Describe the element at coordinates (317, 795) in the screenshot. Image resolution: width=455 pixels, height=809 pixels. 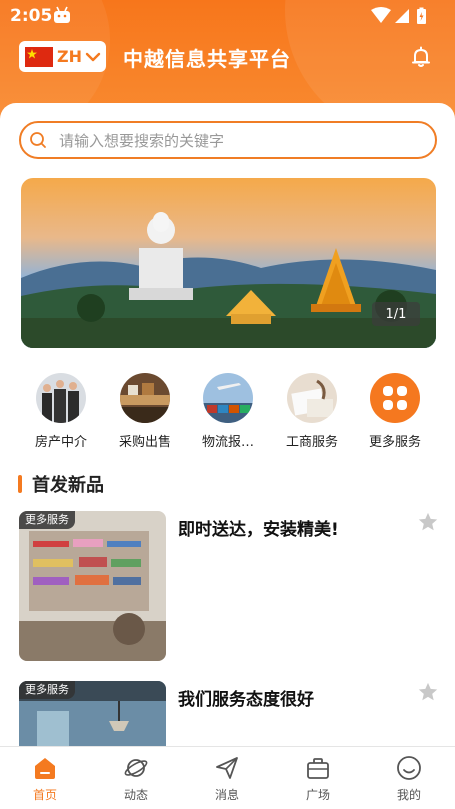
I see `tab-label: 广场` at that location.